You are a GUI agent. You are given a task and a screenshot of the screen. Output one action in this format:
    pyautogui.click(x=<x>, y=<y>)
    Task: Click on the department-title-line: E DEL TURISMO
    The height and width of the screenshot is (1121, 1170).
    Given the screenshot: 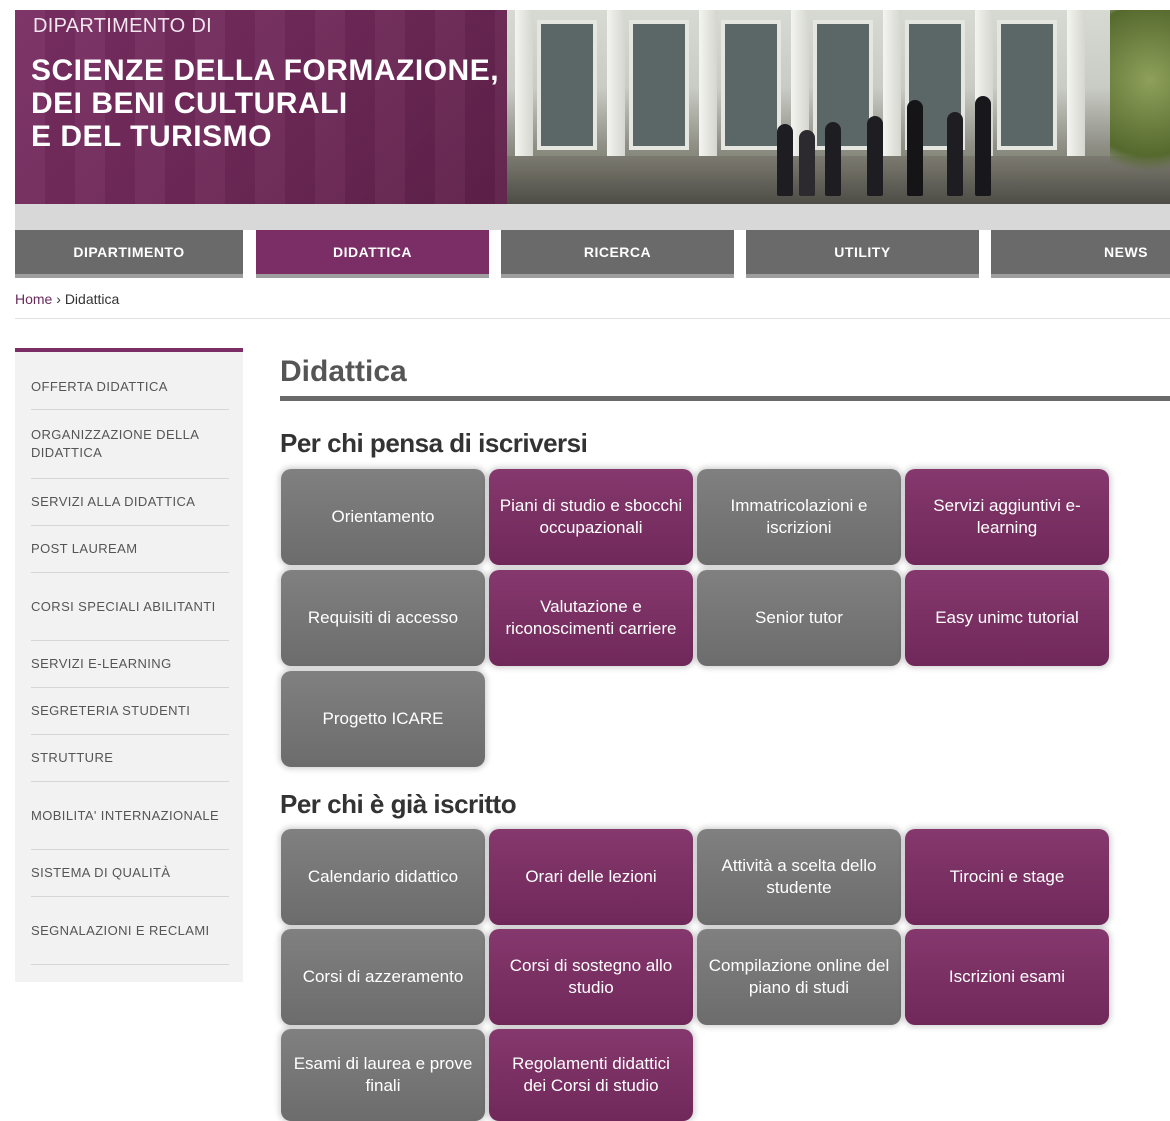 What is the action you would take?
    pyautogui.click(x=151, y=136)
    